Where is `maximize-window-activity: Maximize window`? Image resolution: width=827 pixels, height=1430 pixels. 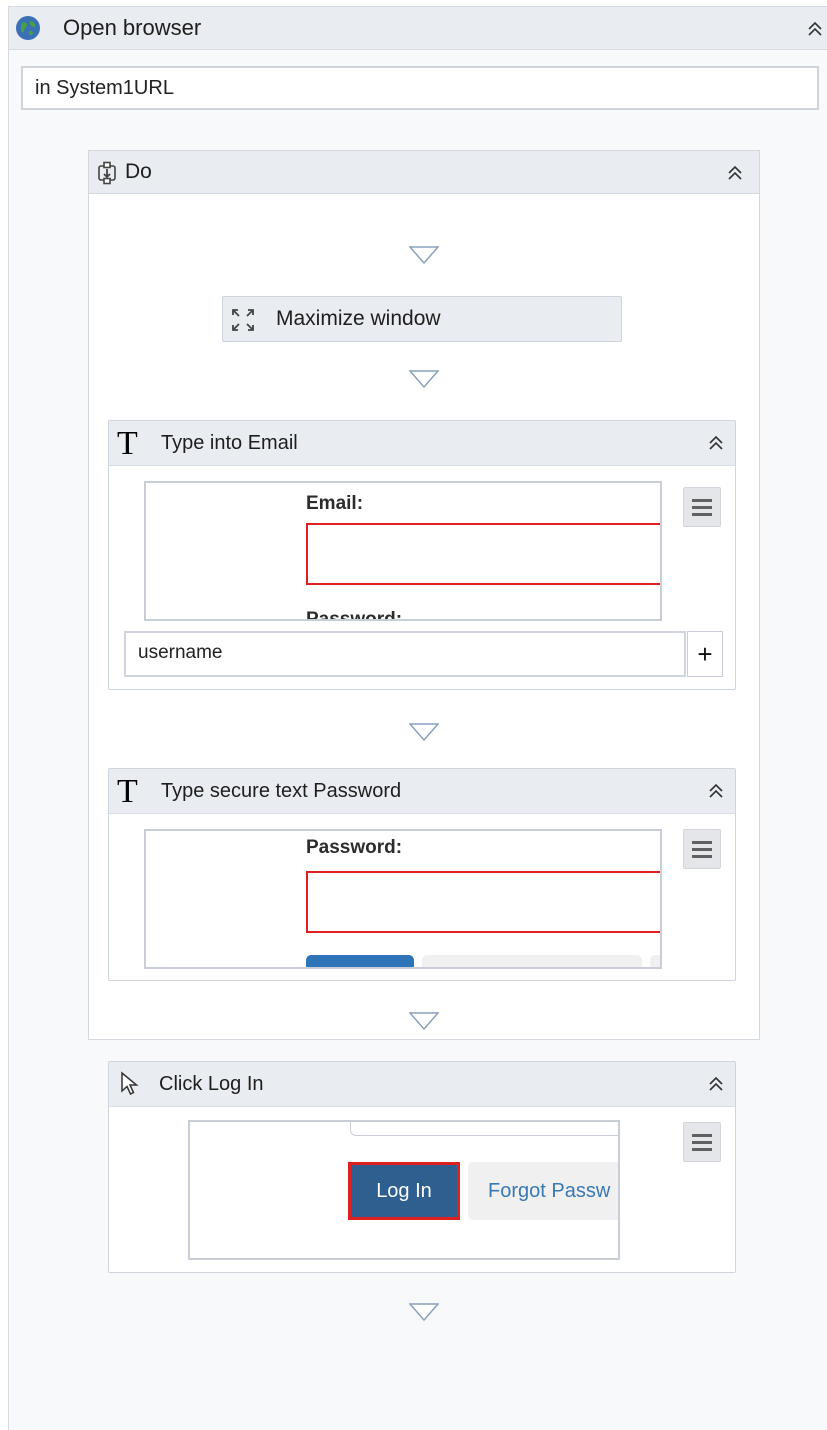
maximize-window-activity: Maximize window is located at coordinates (422, 319).